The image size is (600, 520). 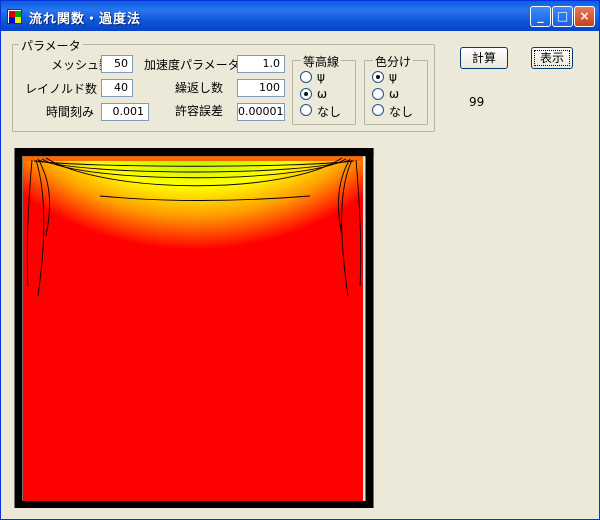 I want to click on iteration-label: 繰返し数, so click(x=199, y=88).